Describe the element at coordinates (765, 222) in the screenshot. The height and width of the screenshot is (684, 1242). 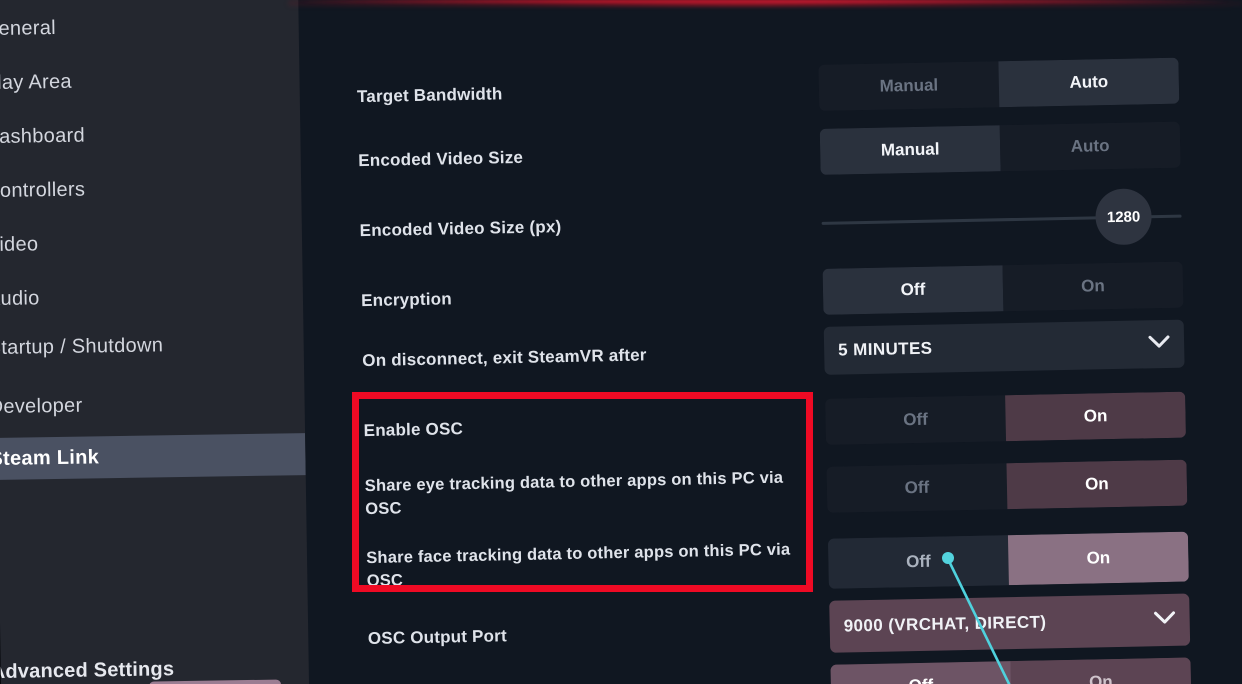
I see `setting-row-encoded-video-size-px: Encoded Video Size (px) 1280` at that location.